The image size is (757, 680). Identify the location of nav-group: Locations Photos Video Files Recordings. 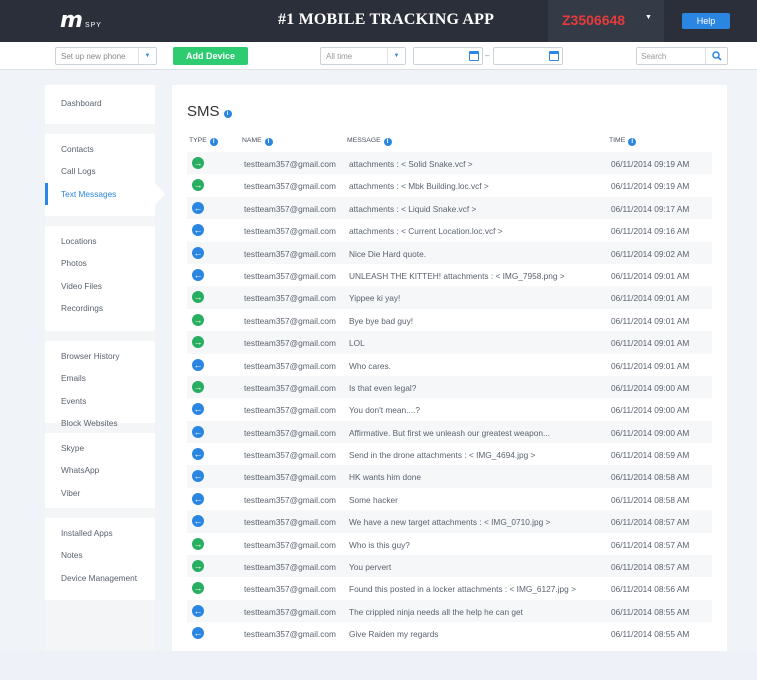
(100, 278).